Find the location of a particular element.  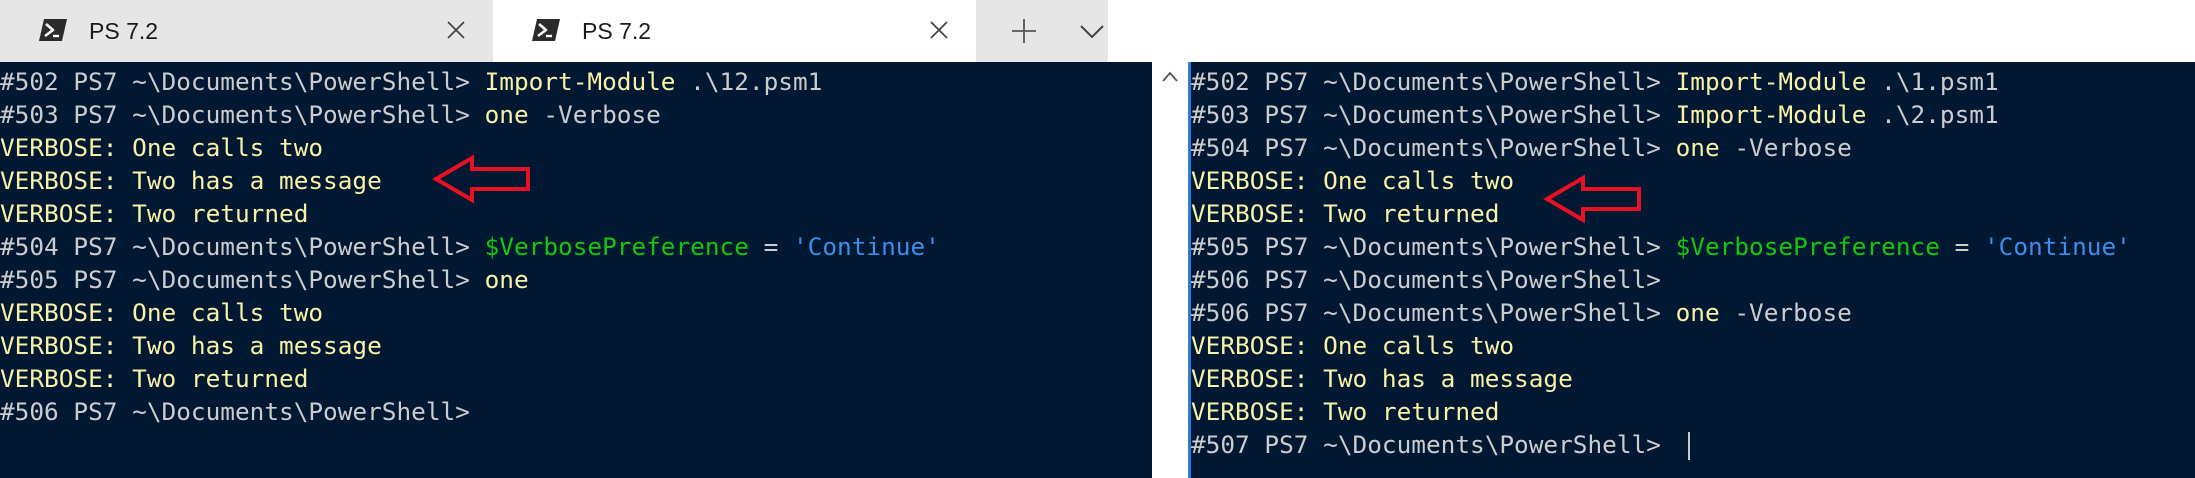

text-cursor is located at coordinates (1688, 446).